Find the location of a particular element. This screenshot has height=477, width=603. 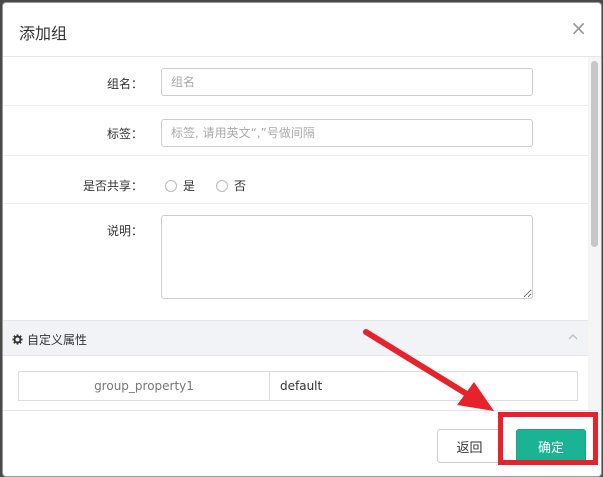

scrollbar-thumb is located at coordinates (594, 154).